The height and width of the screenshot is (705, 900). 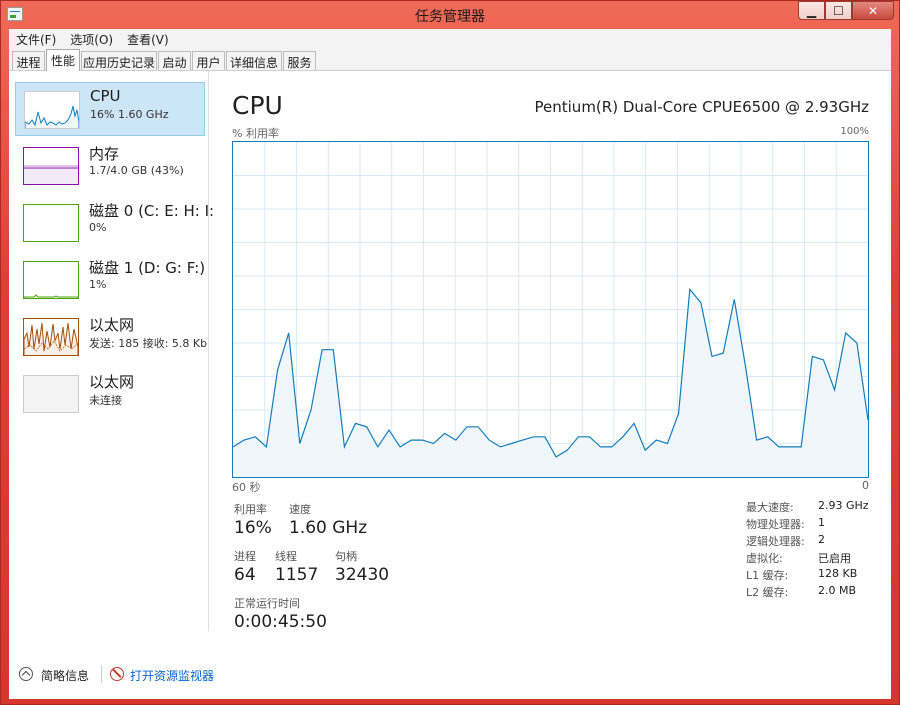 What do you see at coordinates (51, 223) in the screenshot?
I see `disk0-thumbnail` at bounding box center [51, 223].